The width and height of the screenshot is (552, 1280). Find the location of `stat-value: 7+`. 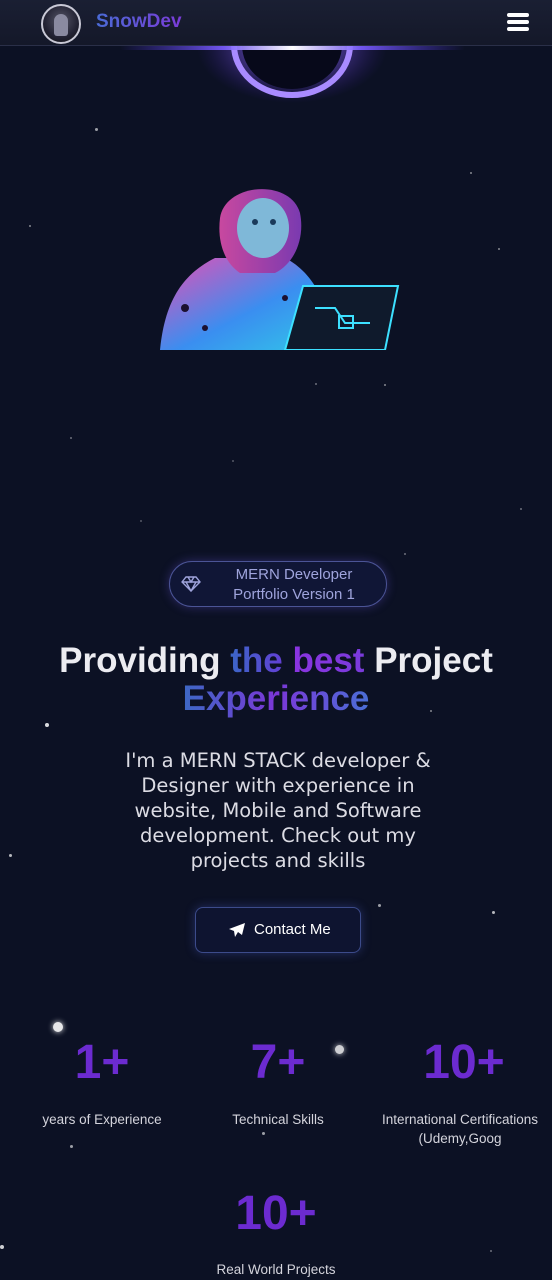

stat-value: 7+ is located at coordinates (278, 1062).